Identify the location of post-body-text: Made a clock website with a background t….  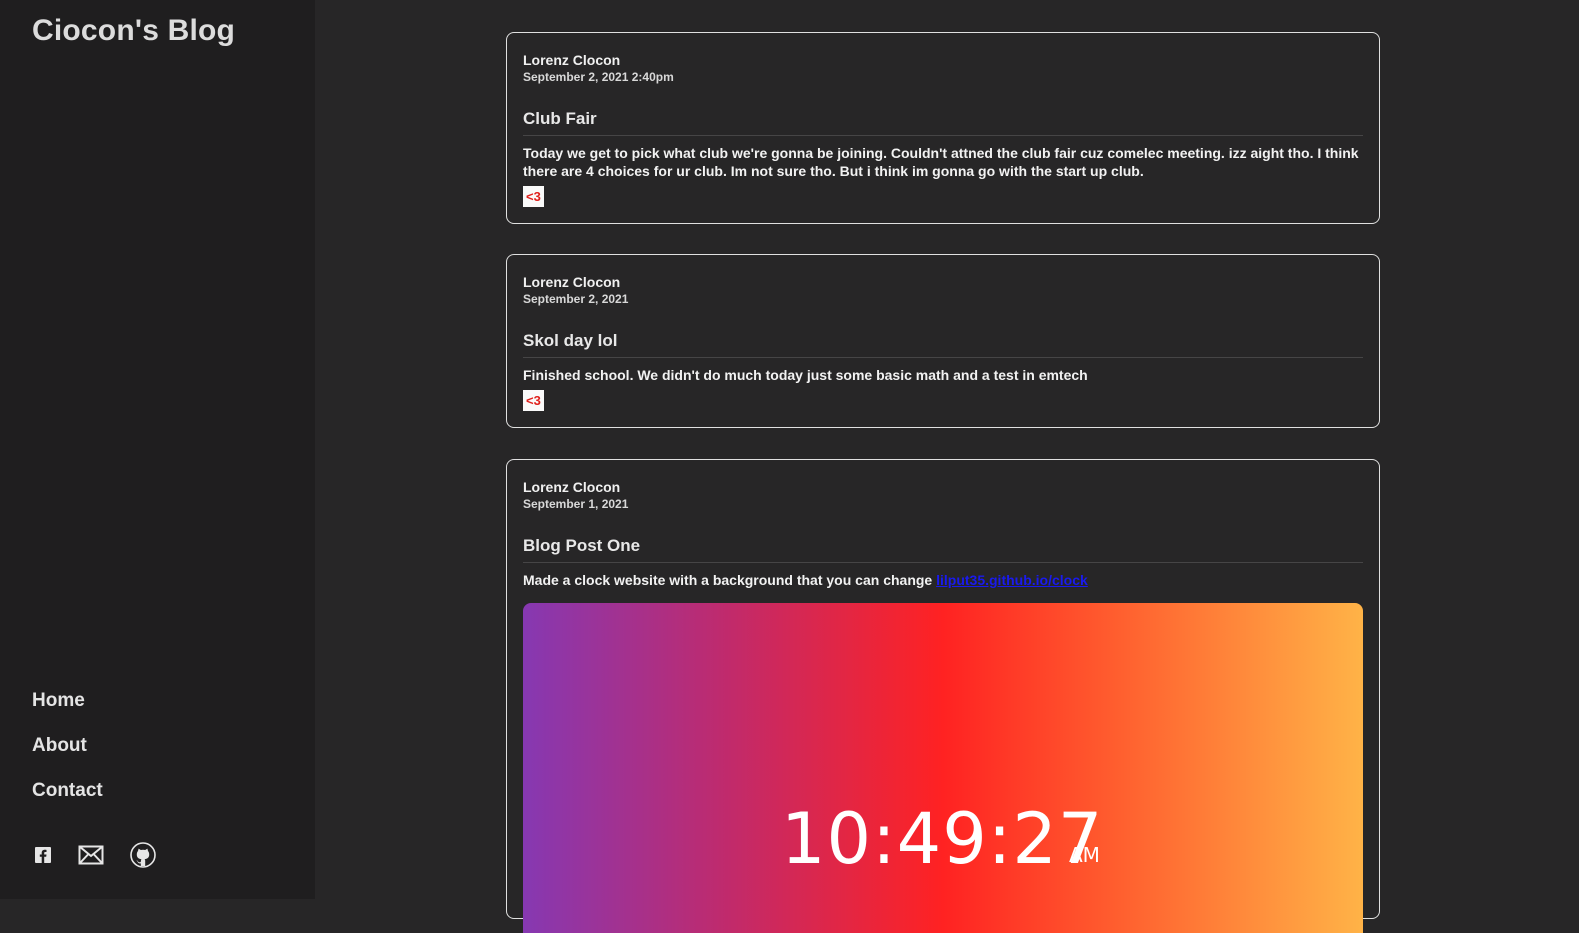
(728, 580).